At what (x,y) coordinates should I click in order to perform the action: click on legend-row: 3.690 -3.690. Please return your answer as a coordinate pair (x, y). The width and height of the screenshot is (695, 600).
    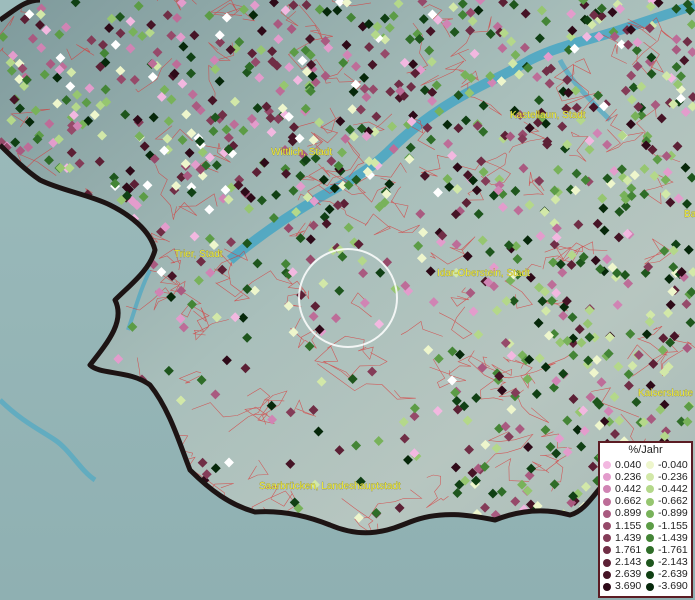
    Looking at the image, I should click on (646, 587).